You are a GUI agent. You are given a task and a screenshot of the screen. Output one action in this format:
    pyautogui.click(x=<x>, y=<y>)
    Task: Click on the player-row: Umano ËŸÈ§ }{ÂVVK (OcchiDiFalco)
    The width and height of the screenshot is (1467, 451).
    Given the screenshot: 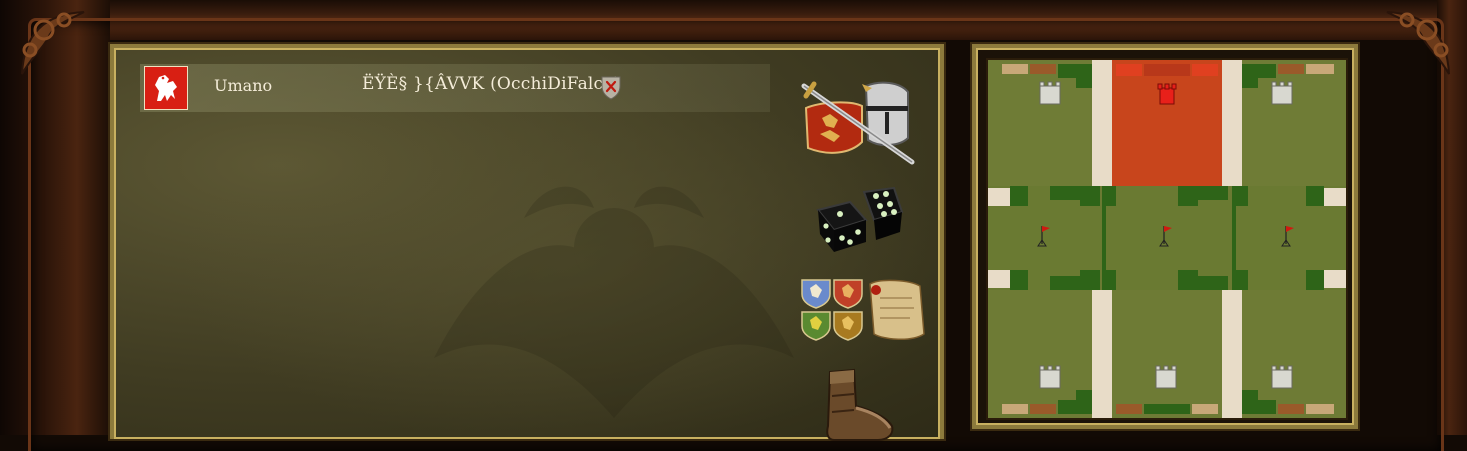 What is the action you would take?
    pyautogui.click(x=455, y=88)
    